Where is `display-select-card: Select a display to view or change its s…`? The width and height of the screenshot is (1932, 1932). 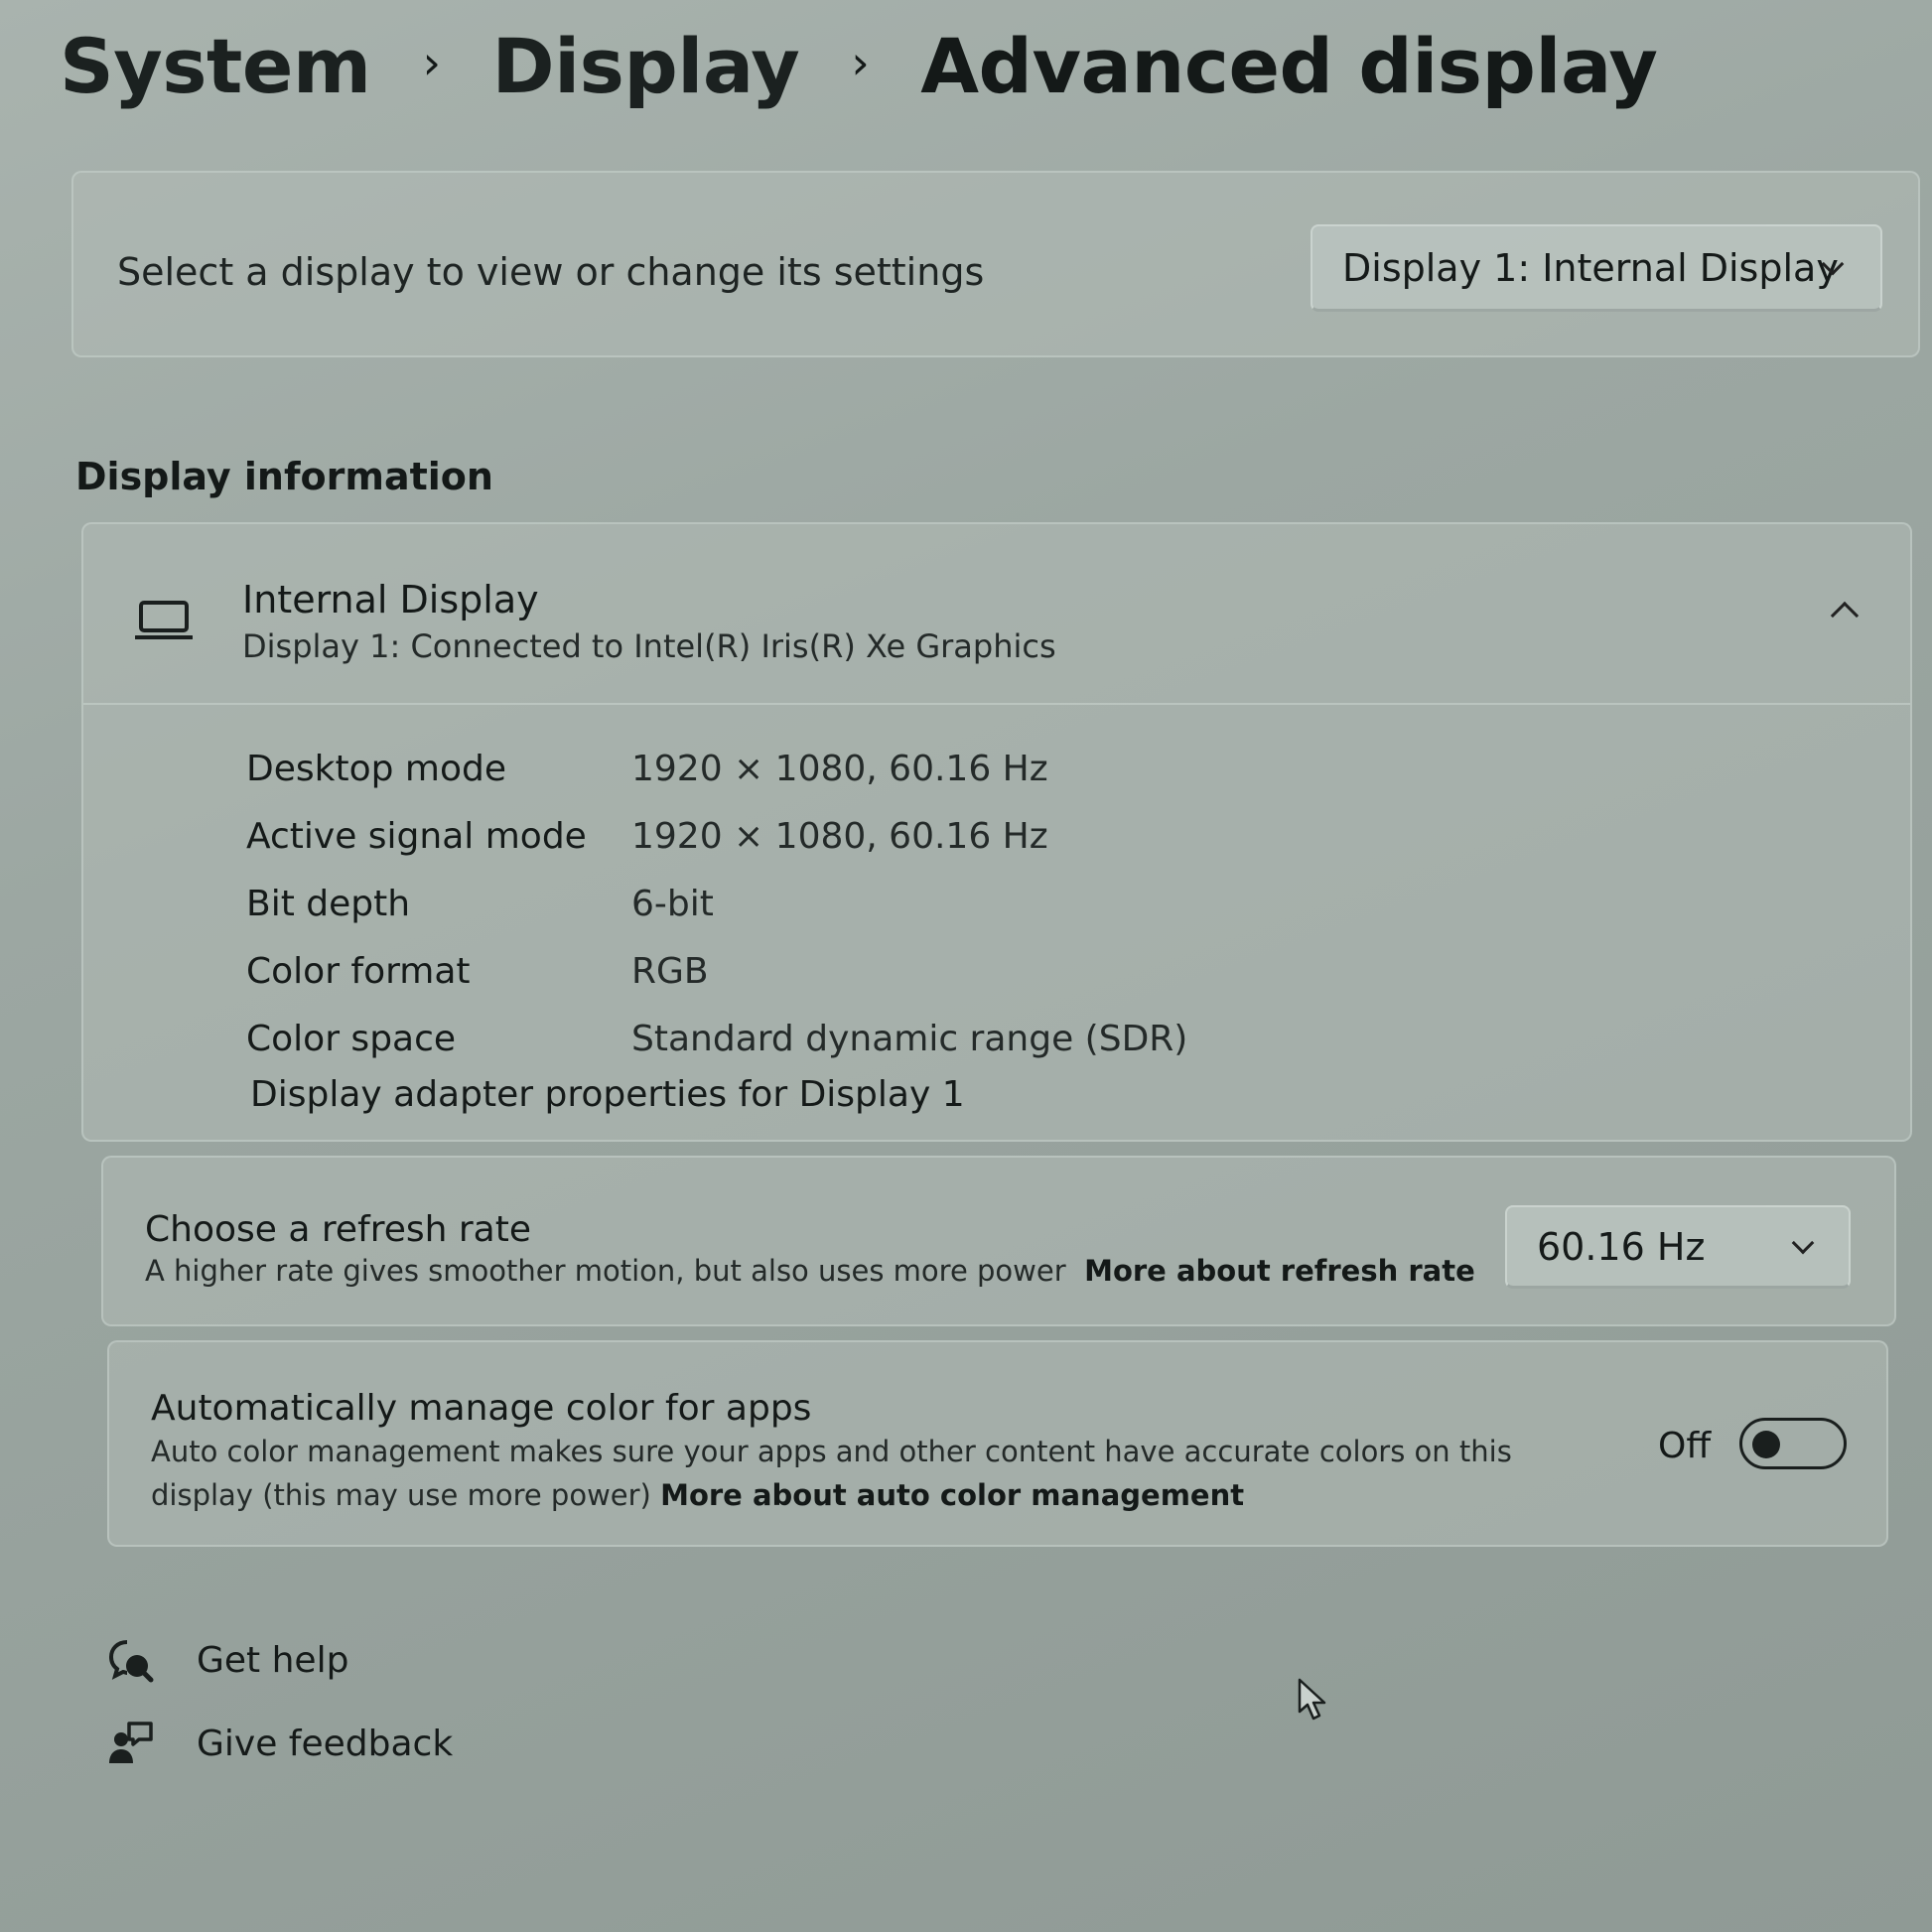 display-select-card: Select a display to view or change its s… is located at coordinates (996, 264).